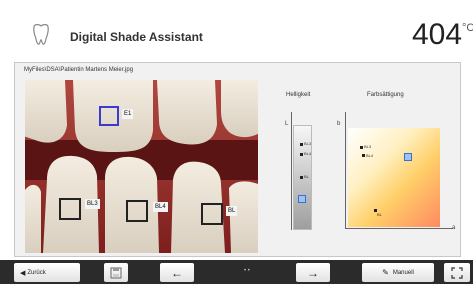 Image resolution: width=473 pixels, height=284 pixels. I want to click on arrow-left-icon: ←, so click(177, 272).